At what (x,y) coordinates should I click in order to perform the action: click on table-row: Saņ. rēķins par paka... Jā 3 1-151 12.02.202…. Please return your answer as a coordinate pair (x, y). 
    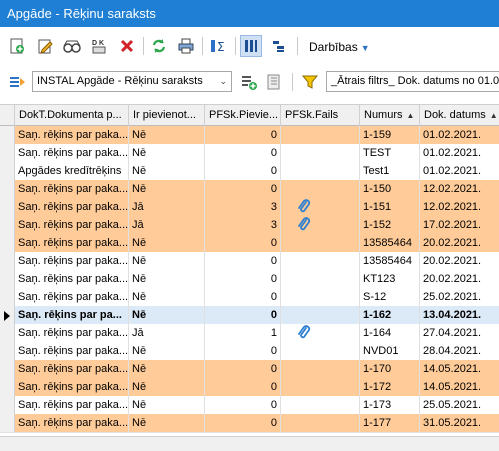
    Looking at the image, I should click on (249, 207).